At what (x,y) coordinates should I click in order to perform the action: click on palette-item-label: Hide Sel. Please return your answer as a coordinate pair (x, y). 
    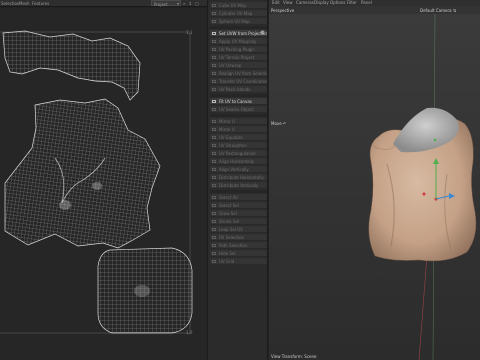
    Looking at the image, I should click on (227, 253).